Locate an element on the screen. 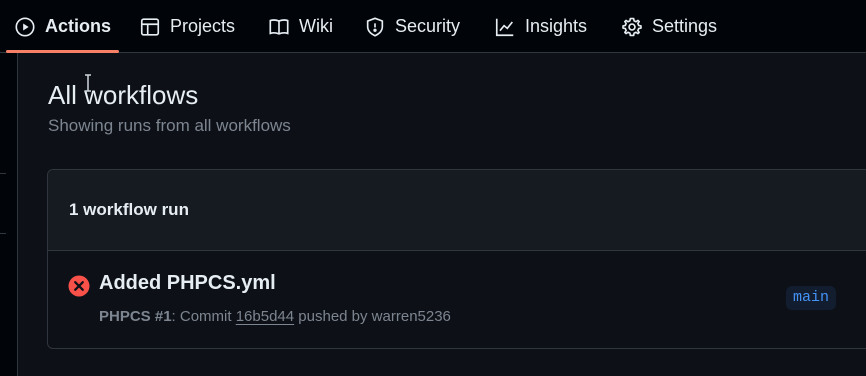 The width and height of the screenshot is (866, 376). gear-icon is located at coordinates (632, 27).